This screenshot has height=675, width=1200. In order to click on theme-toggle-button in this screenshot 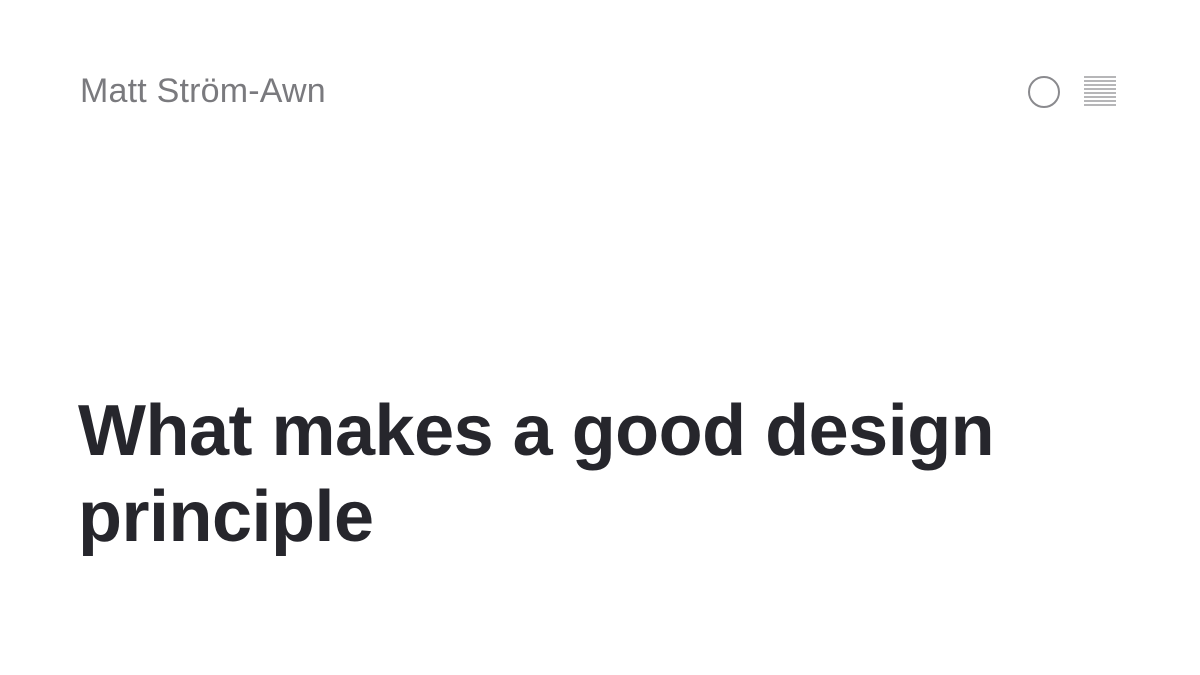, I will do `click(1044, 92)`.